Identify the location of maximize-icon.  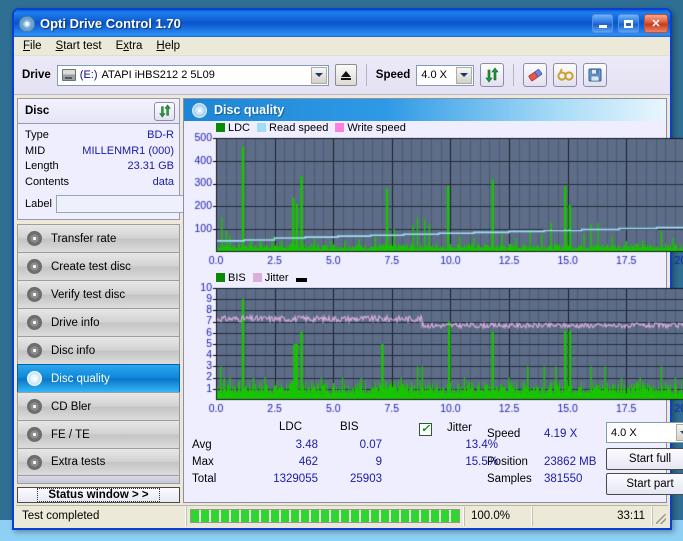
(628, 23).